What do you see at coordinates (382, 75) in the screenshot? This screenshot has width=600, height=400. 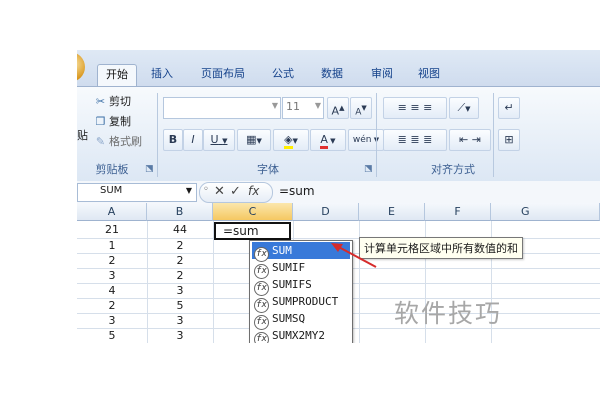 I see `tab-review: 审阅` at bounding box center [382, 75].